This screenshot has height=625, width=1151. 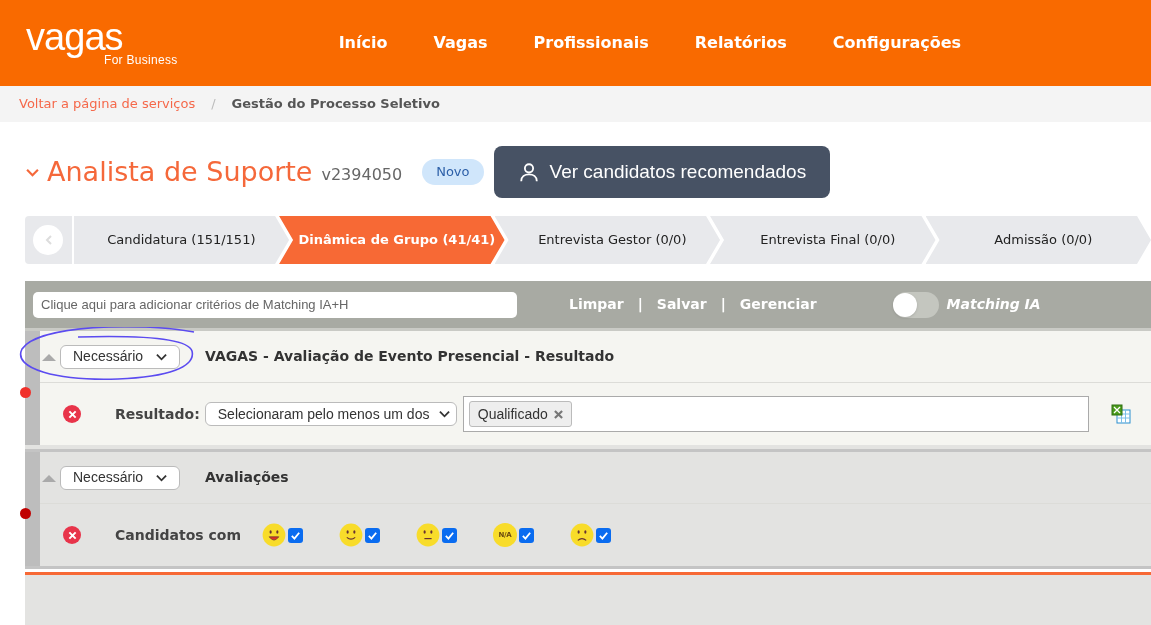 I want to click on action-link: Gerenciar, so click(x=778, y=304).